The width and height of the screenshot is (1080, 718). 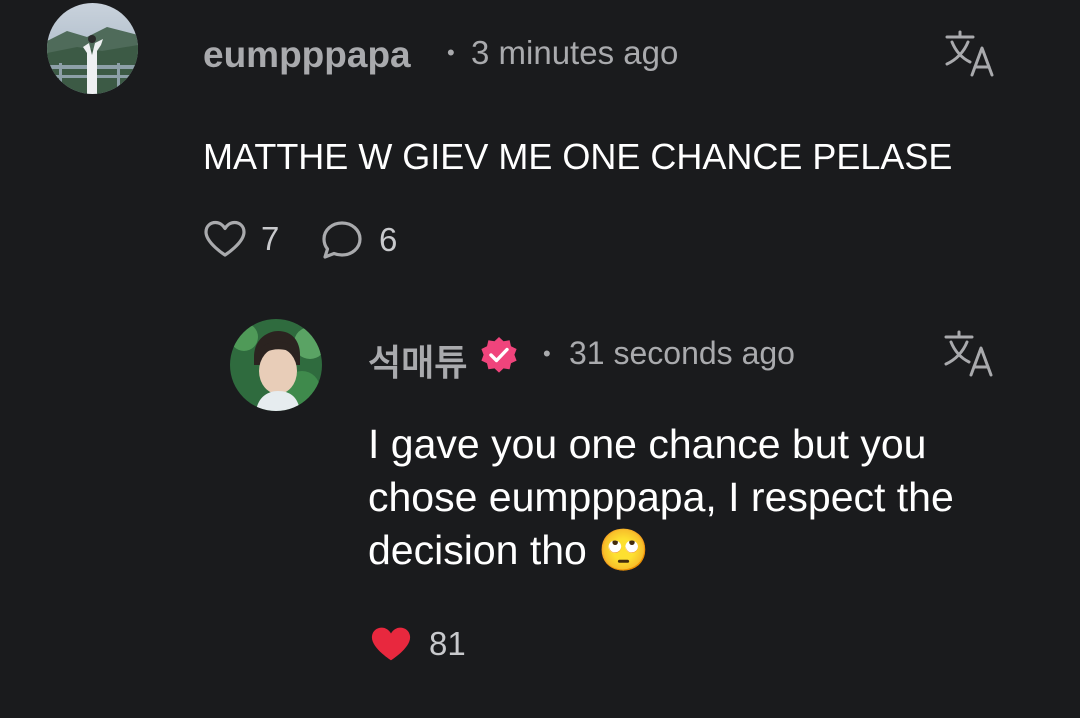 What do you see at coordinates (270, 238) in the screenshot?
I see `like-count: 7` at bounding box center [270, 238].